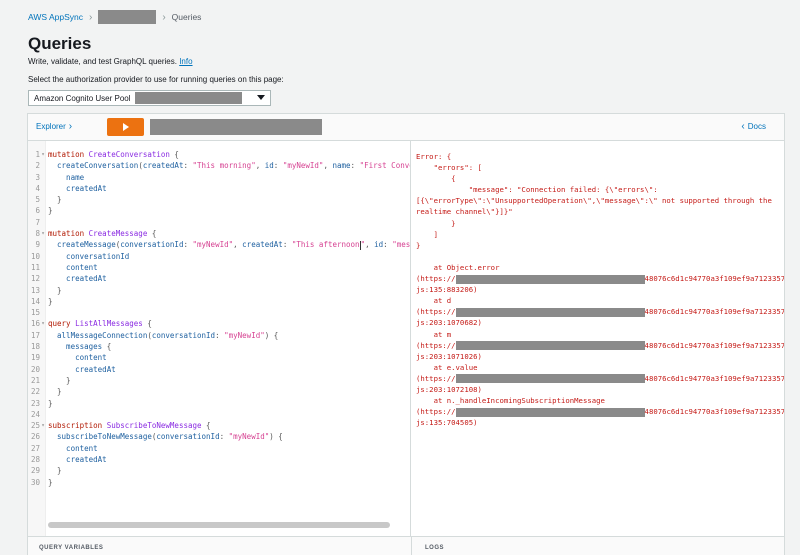 The image size is (800, 555). I want to click on code-line: 18 messages {, so click(219, 346).